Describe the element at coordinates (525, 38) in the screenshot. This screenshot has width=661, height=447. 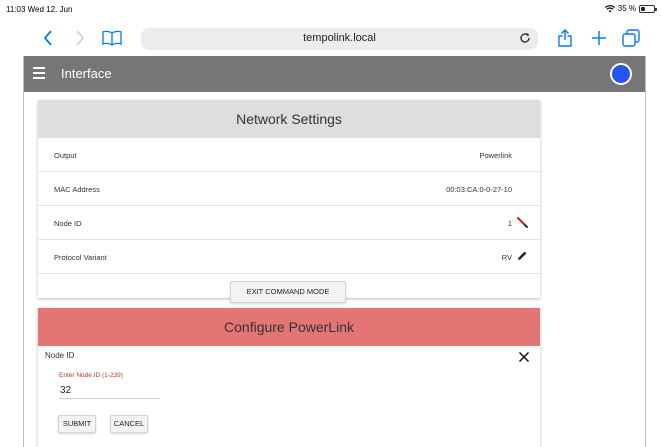
I see `reload-icon` at that location.